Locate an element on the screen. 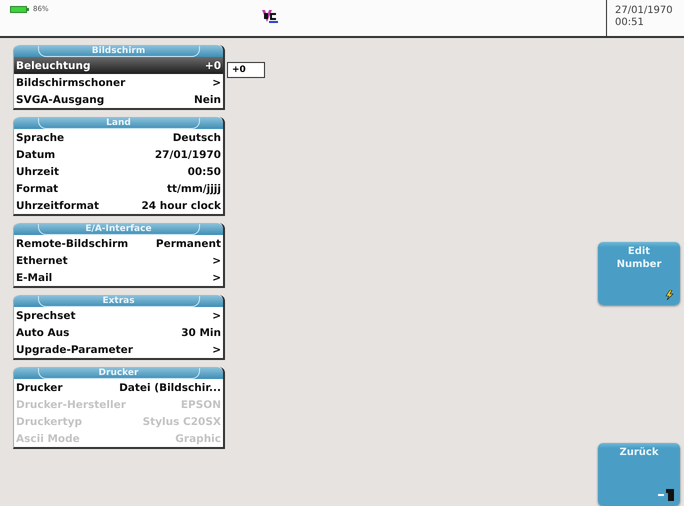  setting-label: Auto Aus is located at coordinates (43, 332).